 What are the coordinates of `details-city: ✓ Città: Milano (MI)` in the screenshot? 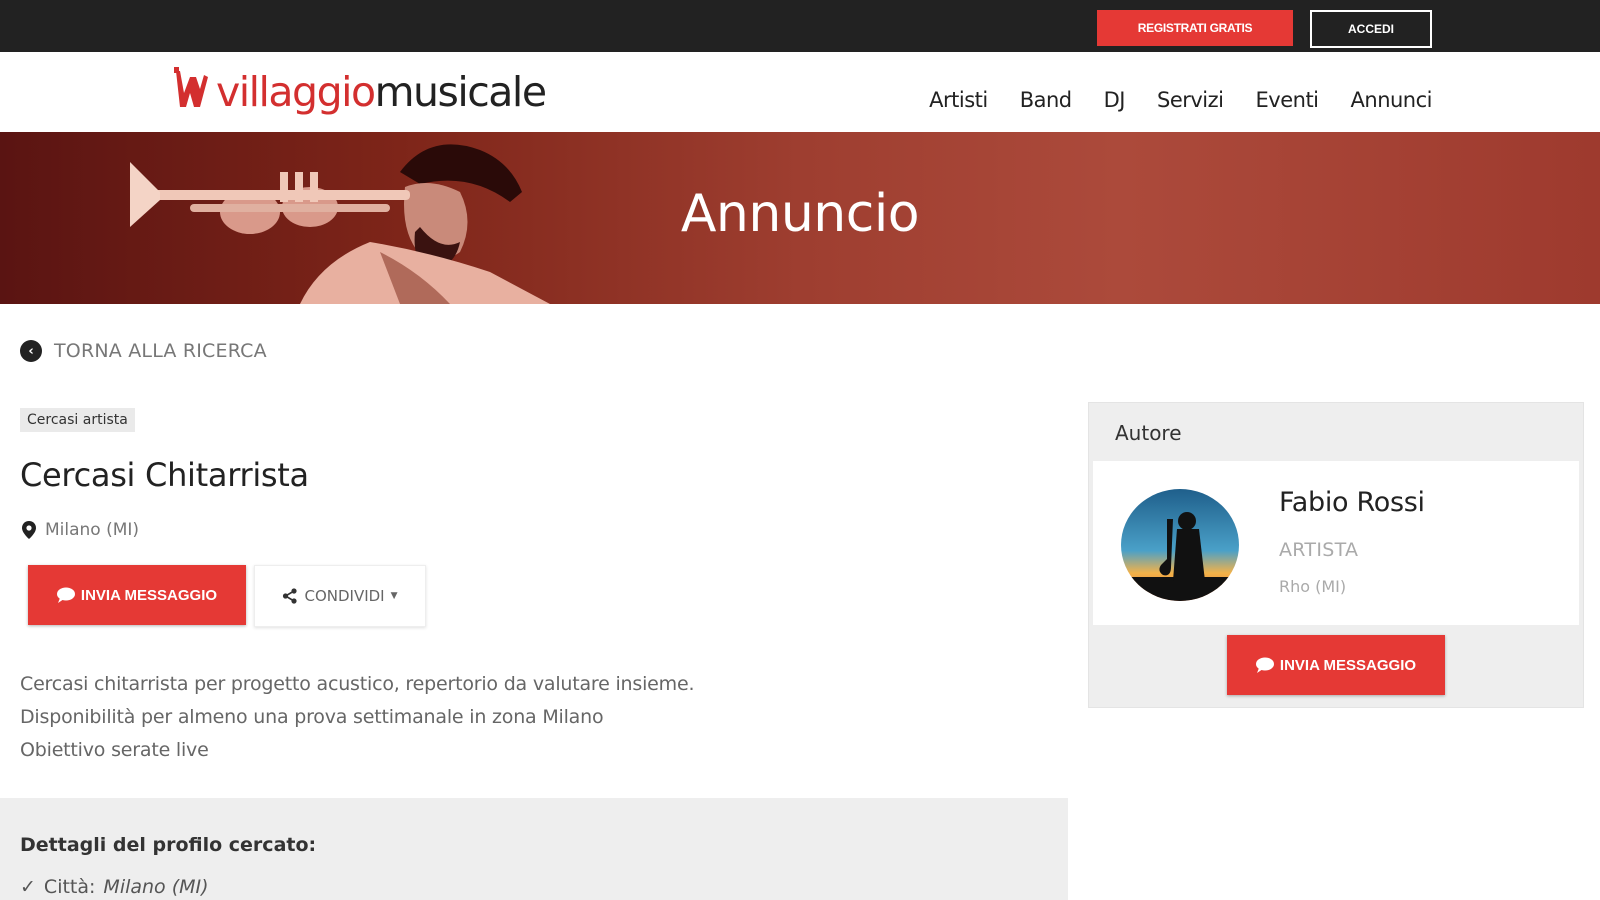 It's located at (114, 887).